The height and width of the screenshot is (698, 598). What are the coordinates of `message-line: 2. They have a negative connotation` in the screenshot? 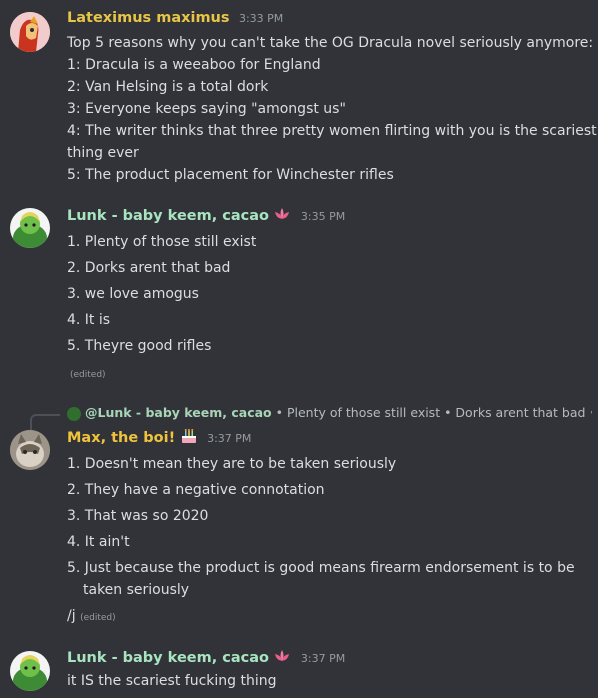 It's located at (196, 490).